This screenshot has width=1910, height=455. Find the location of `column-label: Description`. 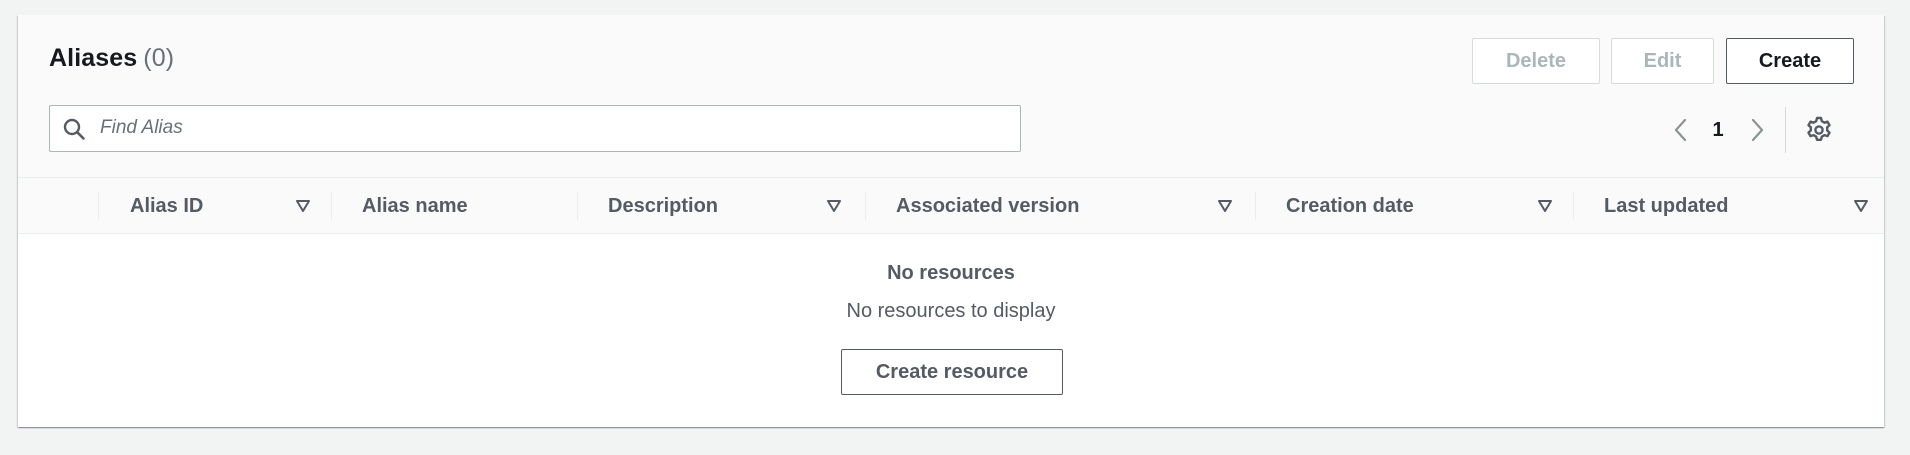

column-label: Description is located at coordinates (663, 205).